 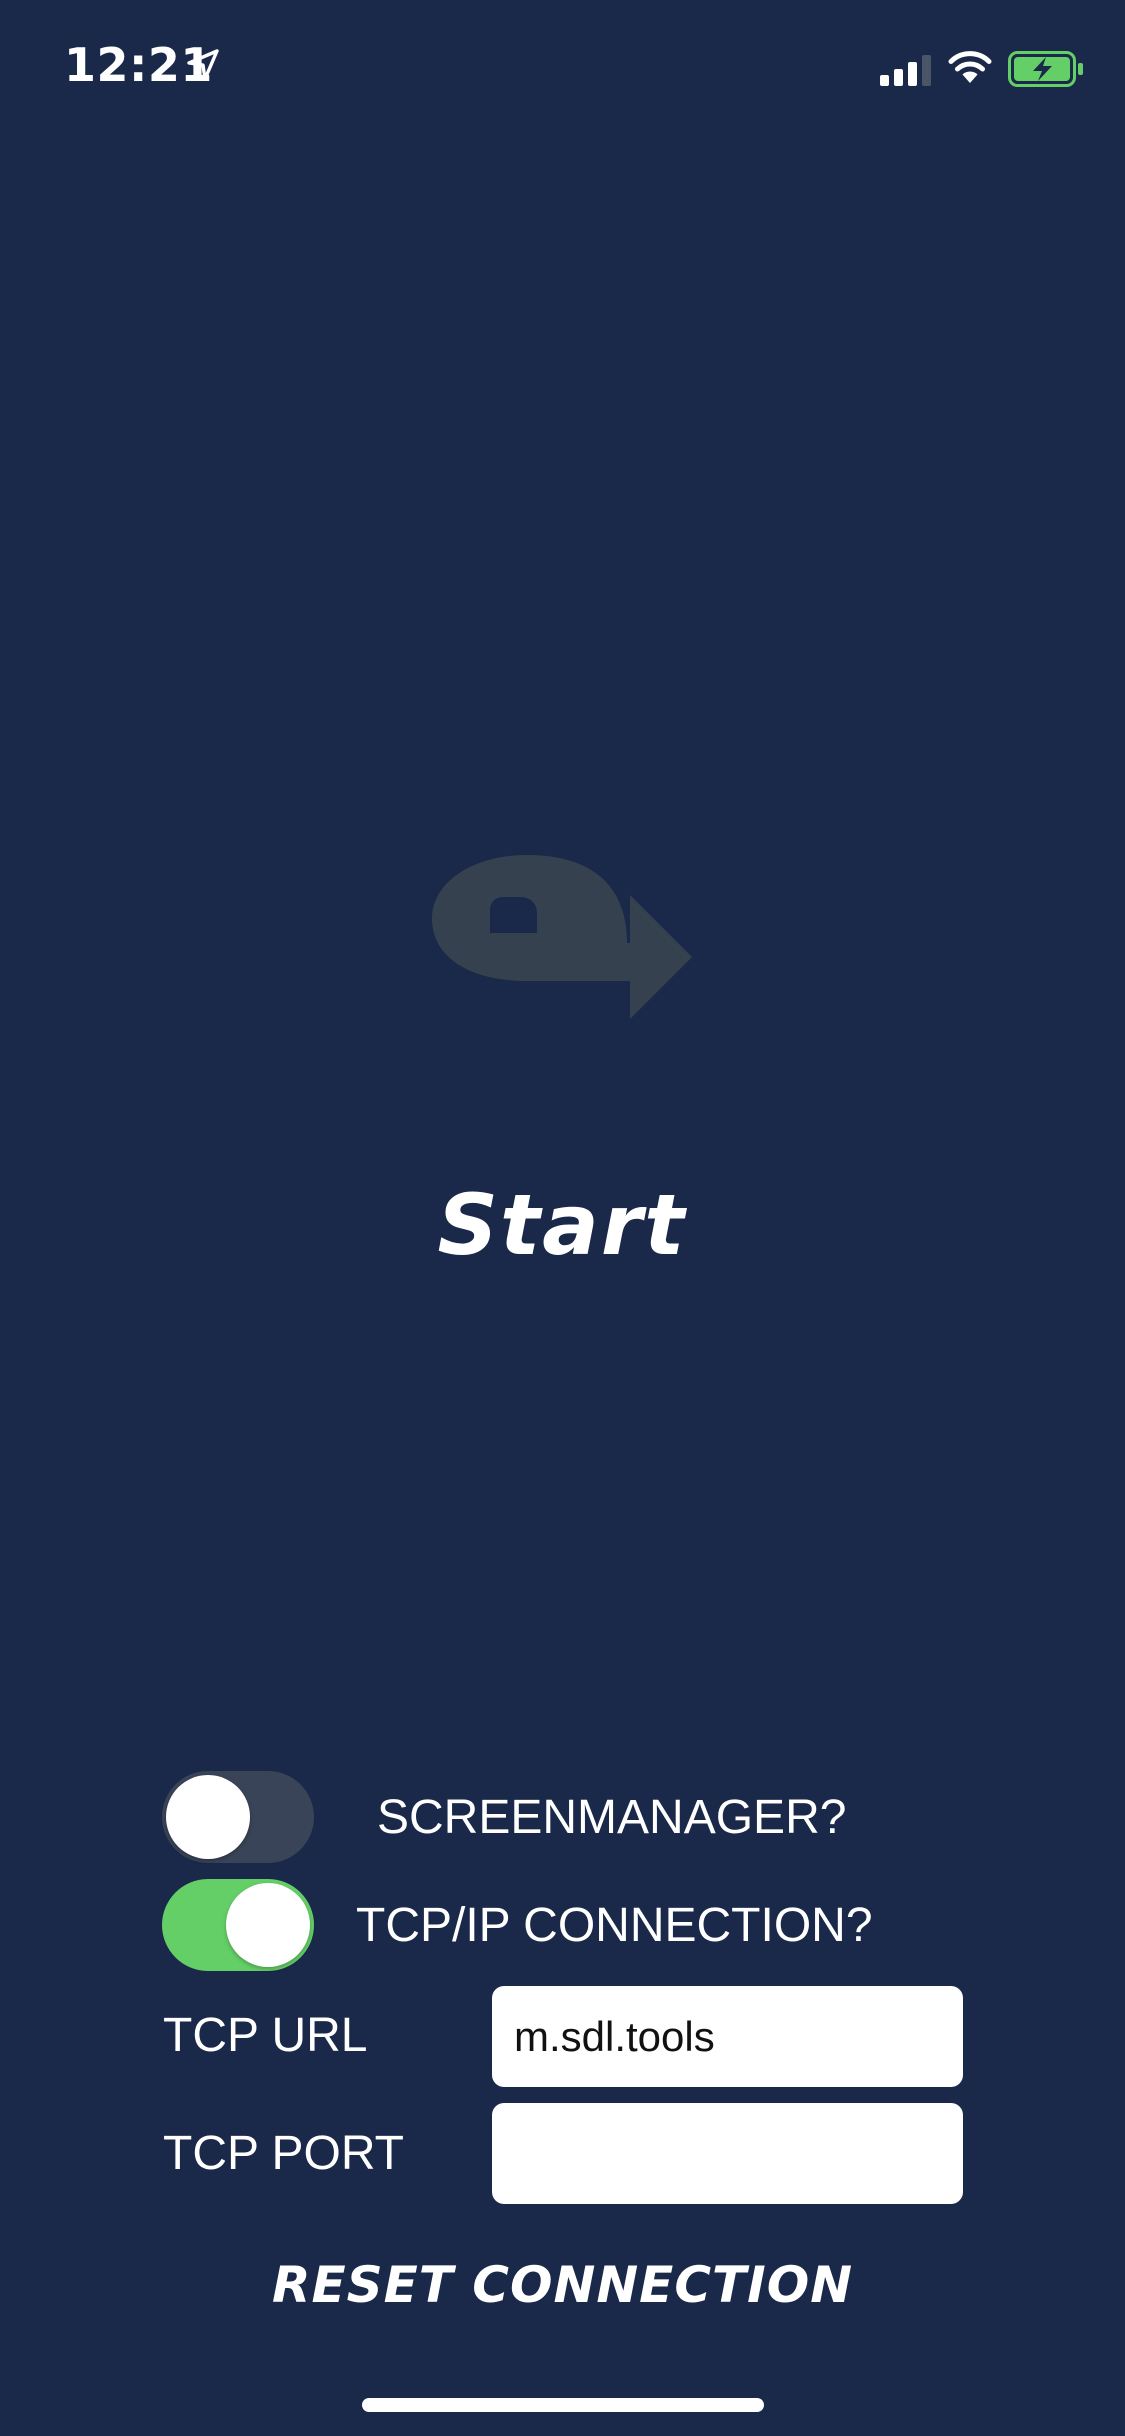 I want to click on screenmanager-label: SCREENMANAGER?, so click(x=612, y=1817).